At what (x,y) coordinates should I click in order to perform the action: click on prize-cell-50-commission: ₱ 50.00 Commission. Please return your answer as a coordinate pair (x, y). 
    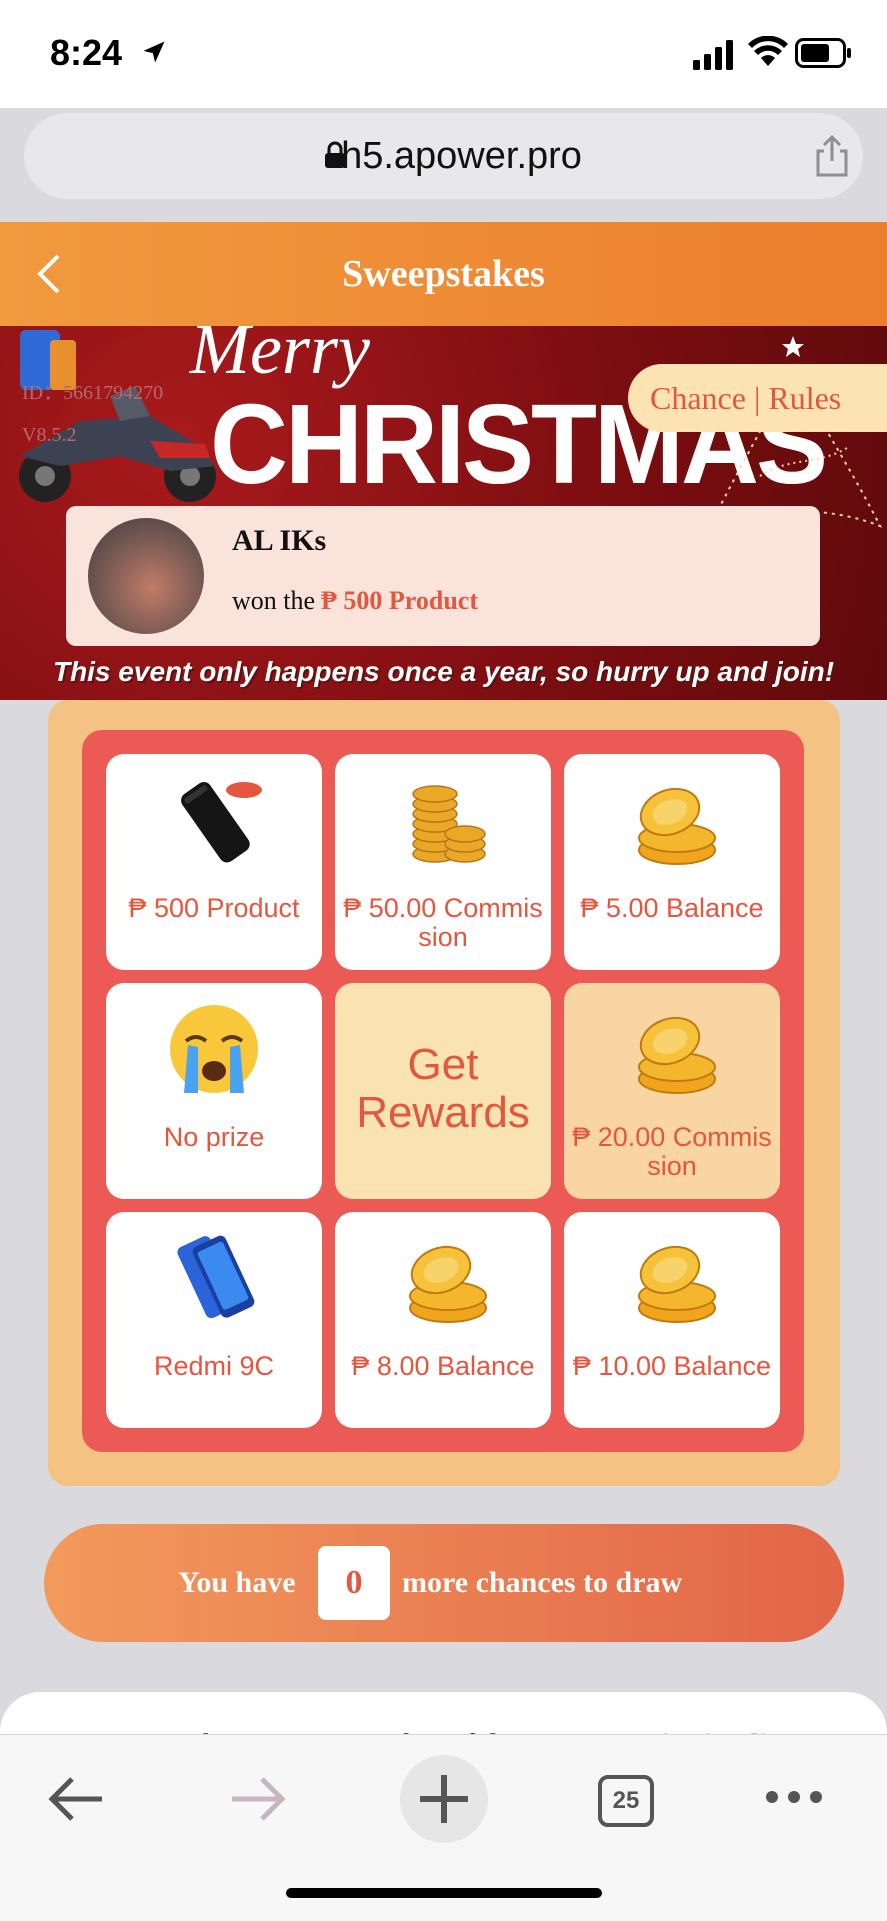
    Looking at the image, I should click on (443, 862).